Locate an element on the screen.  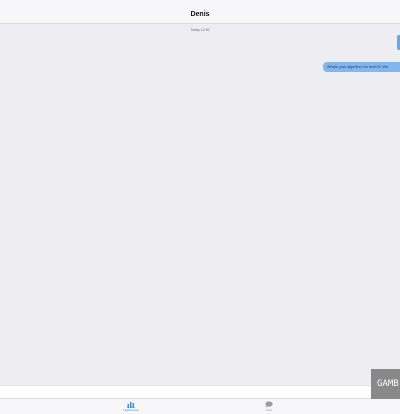
bar-chart-icon is located at coordinates (131, 405).